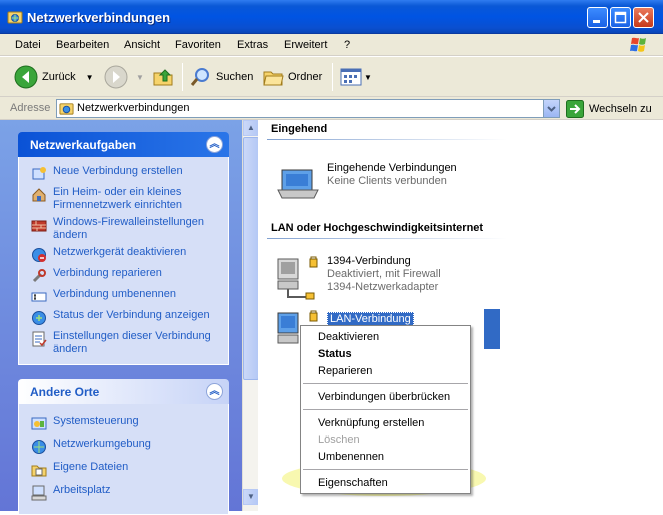 Image resolution: width=663 pixels, height=515 pixels. I want to click on place-my-documents: Eigene Dateien, so click(123, 469).